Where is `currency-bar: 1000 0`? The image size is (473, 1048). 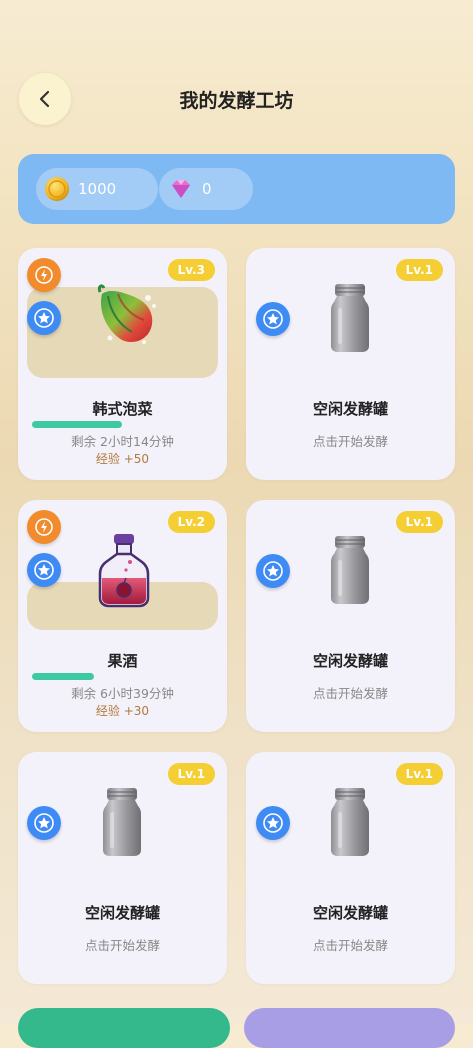
currency-bar: 1000 0 is located at coordinates (236, 189).